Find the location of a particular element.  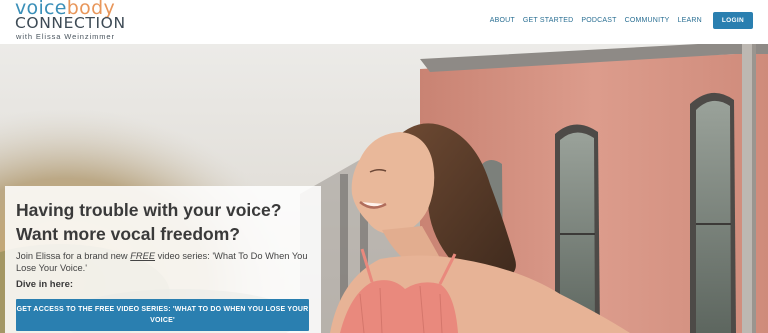

logo-tagline: with Elissa Weinzimmer is located at coordinates (65, 36).